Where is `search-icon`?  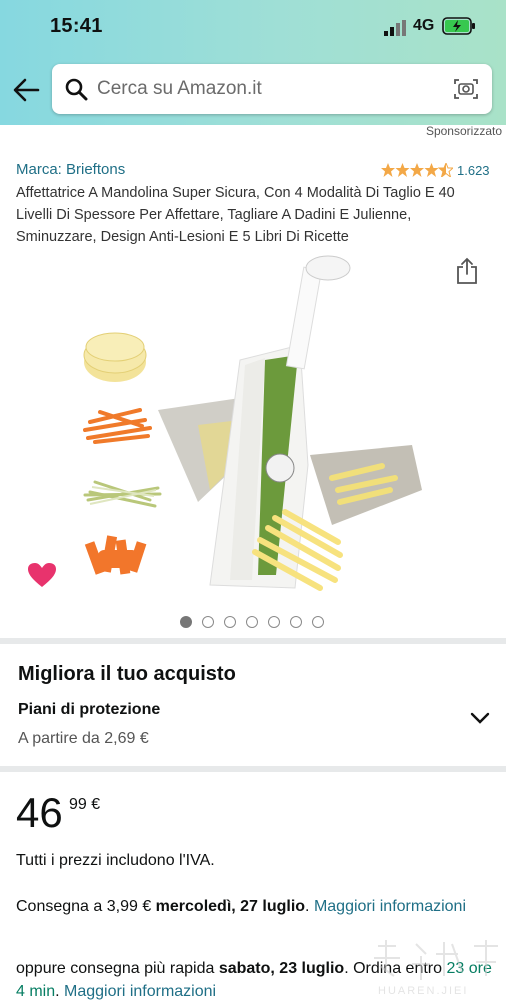
search-icon is located at coordinates (76, 89).